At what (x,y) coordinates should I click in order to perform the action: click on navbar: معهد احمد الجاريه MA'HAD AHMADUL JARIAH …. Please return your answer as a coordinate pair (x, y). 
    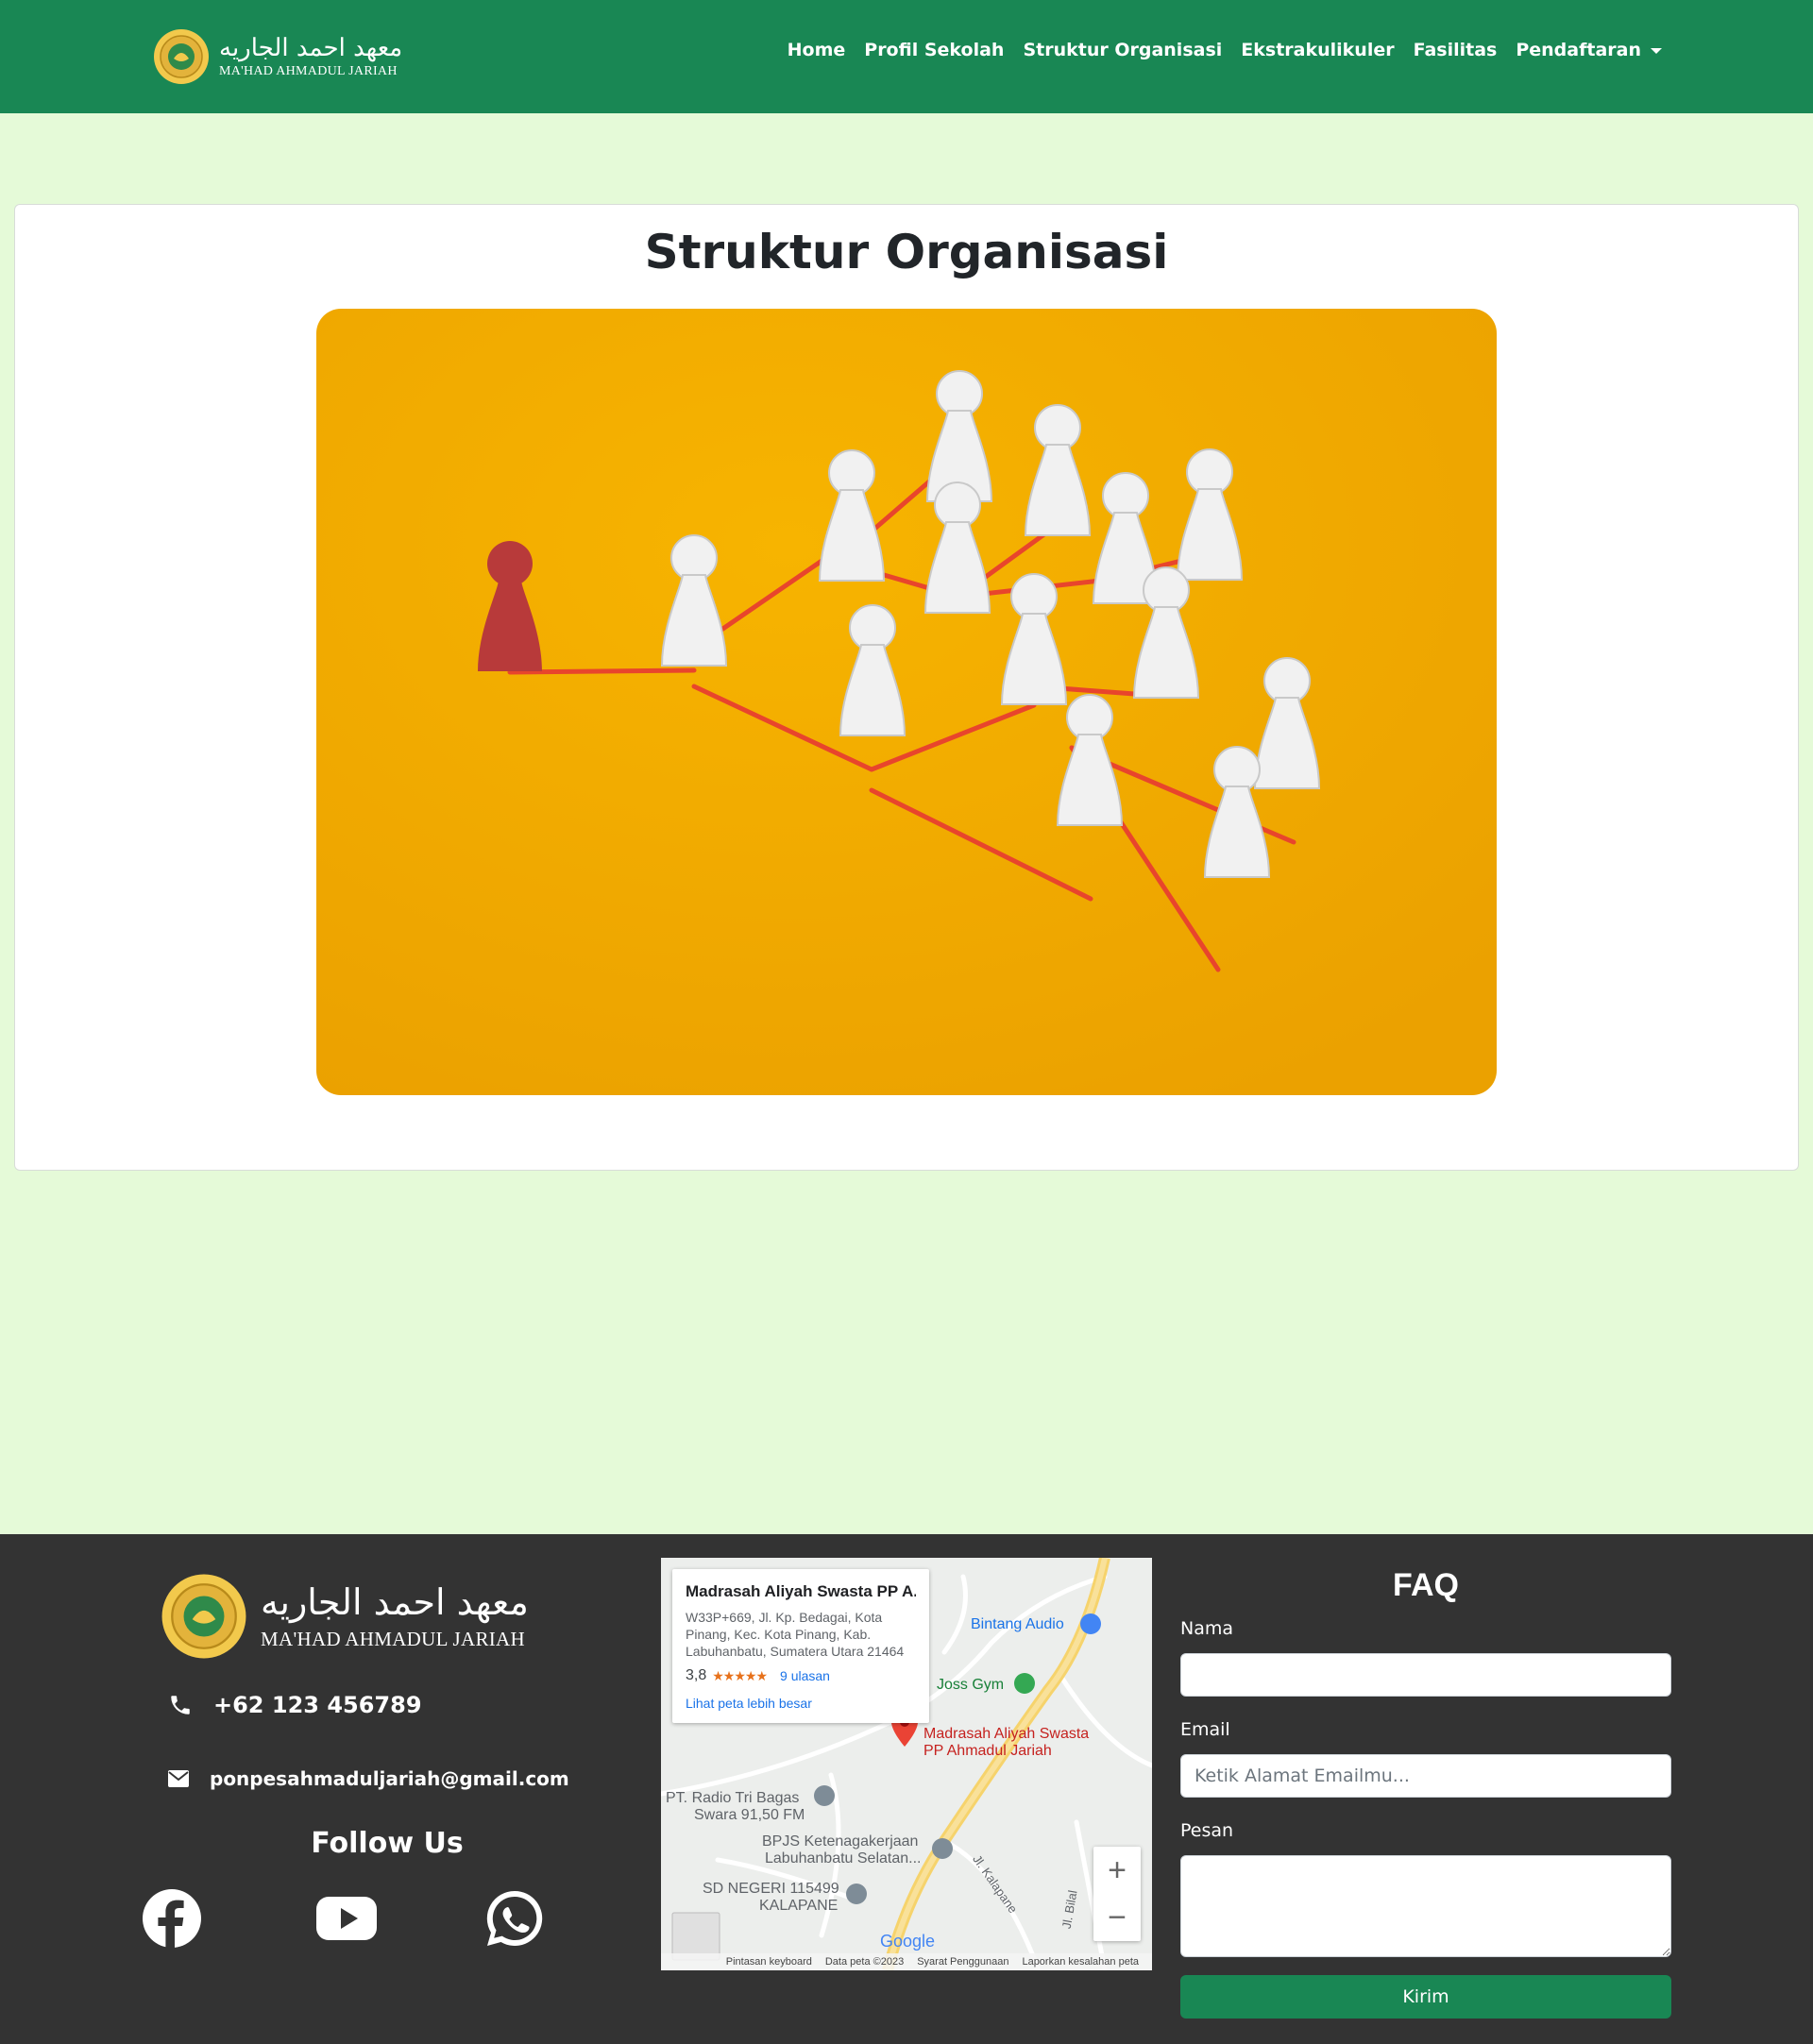
    Looking at the image, I should click on (906, 57).